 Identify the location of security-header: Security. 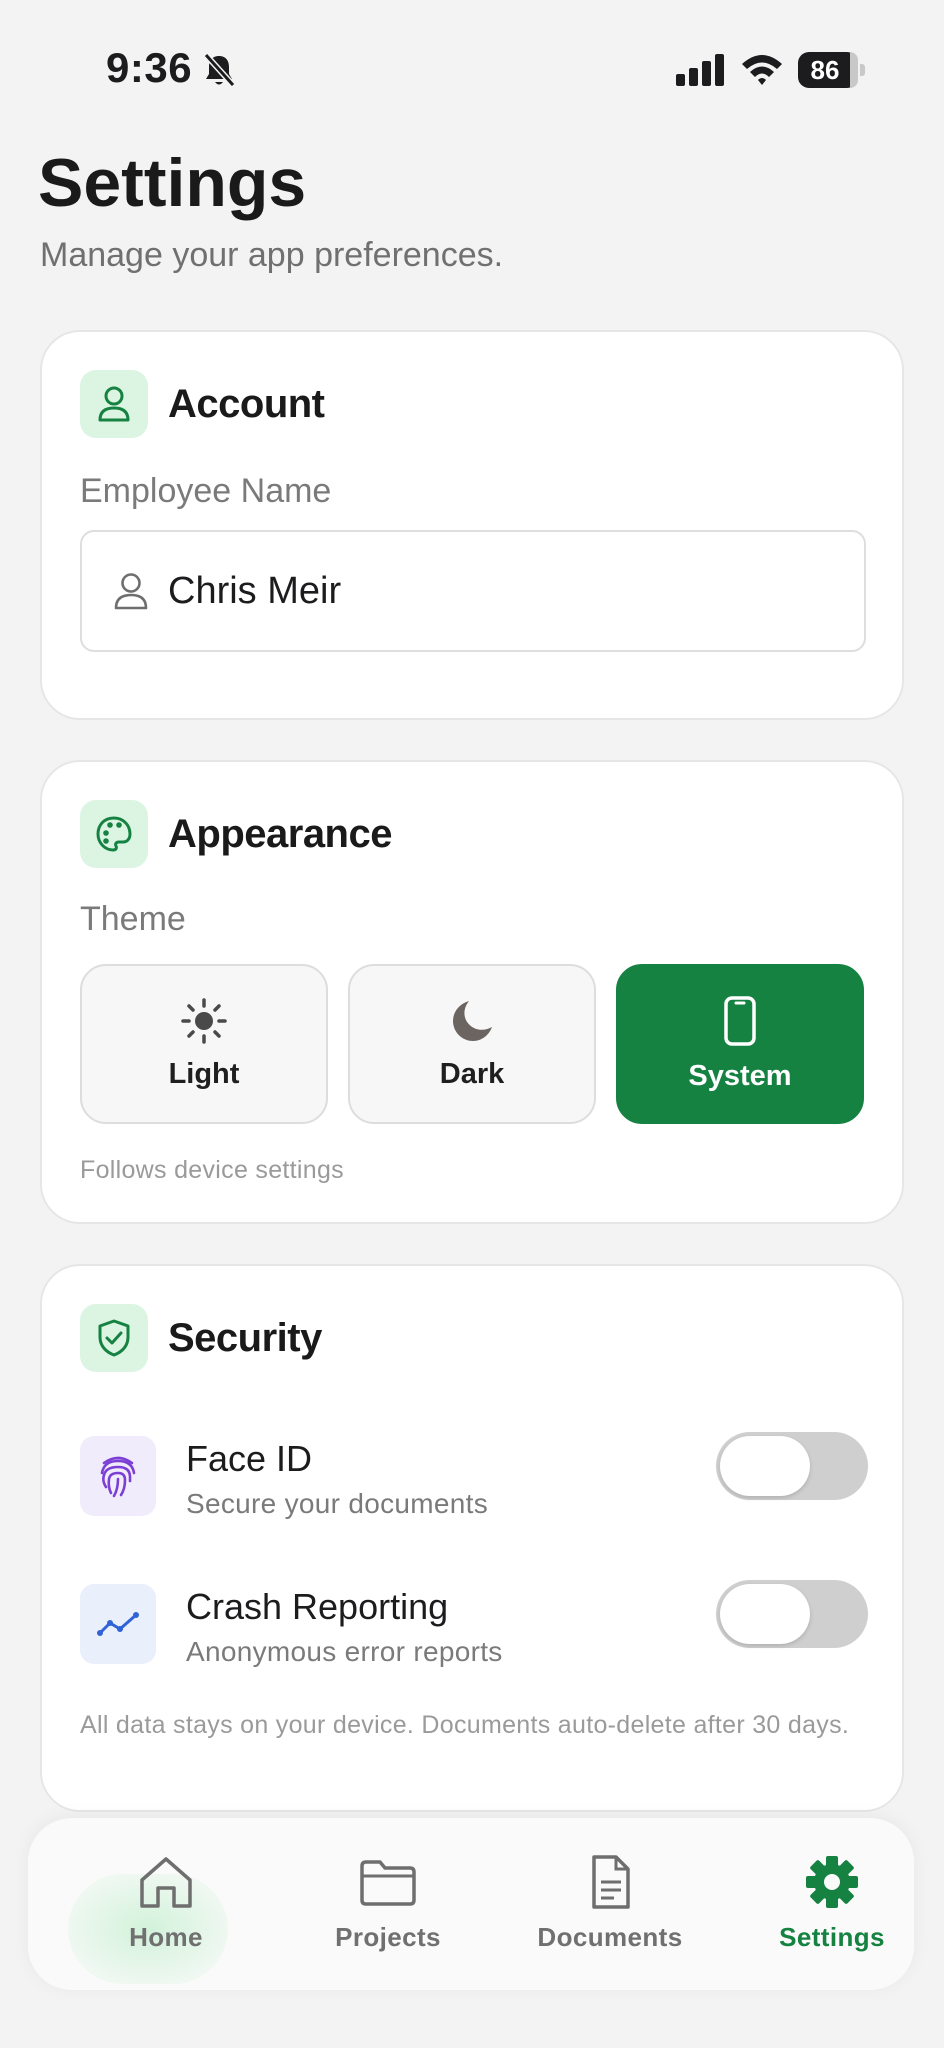
(201, 1338).